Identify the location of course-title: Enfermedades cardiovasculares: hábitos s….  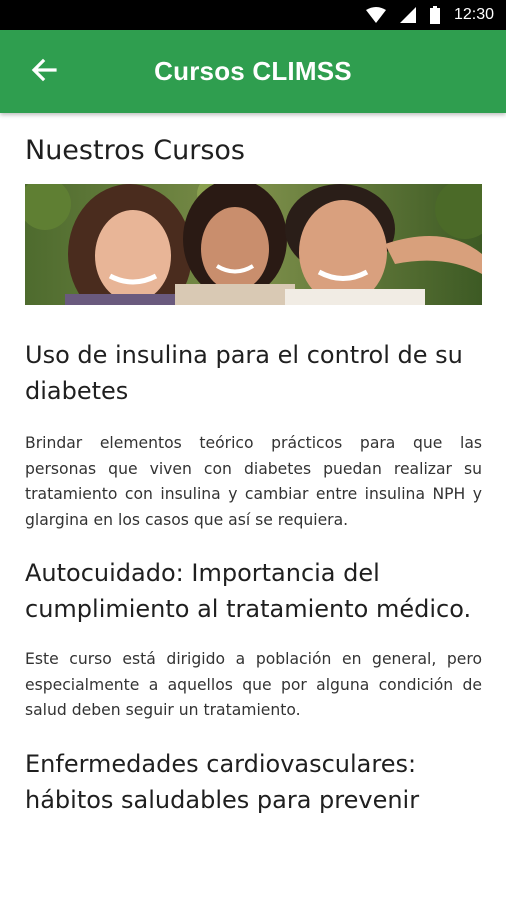
(253, 782).